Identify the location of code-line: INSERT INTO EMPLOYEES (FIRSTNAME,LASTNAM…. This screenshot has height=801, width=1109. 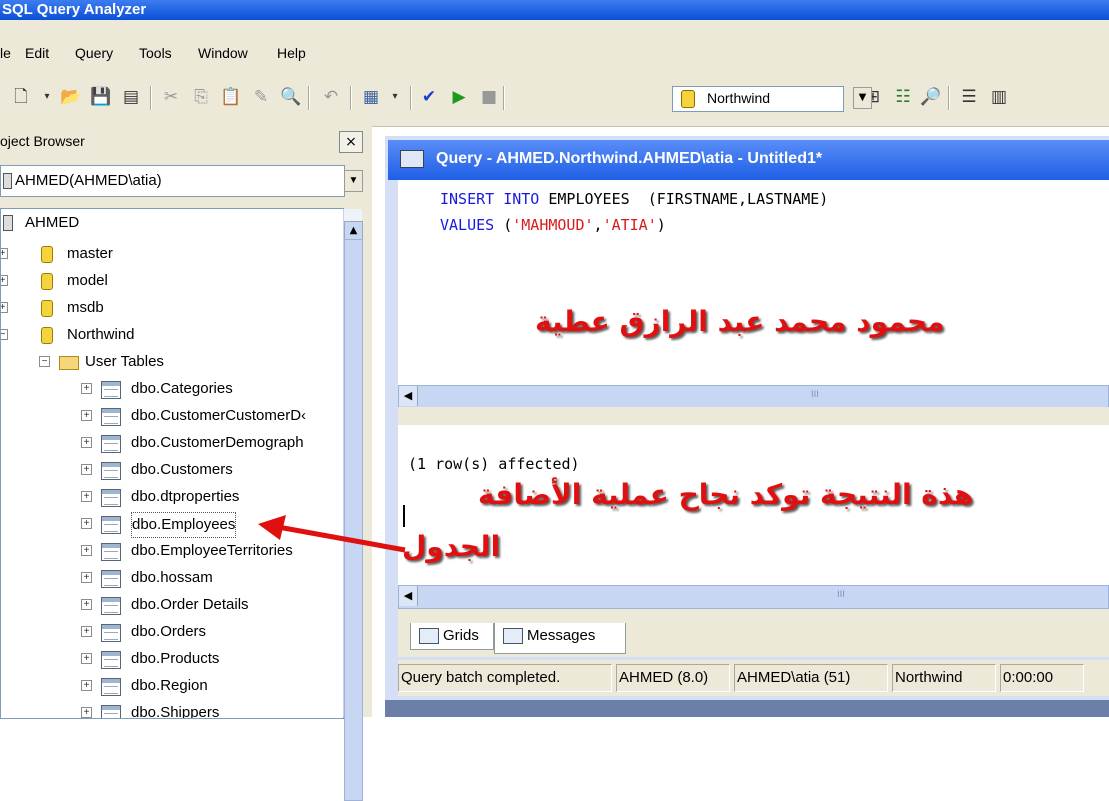
(634, 199).